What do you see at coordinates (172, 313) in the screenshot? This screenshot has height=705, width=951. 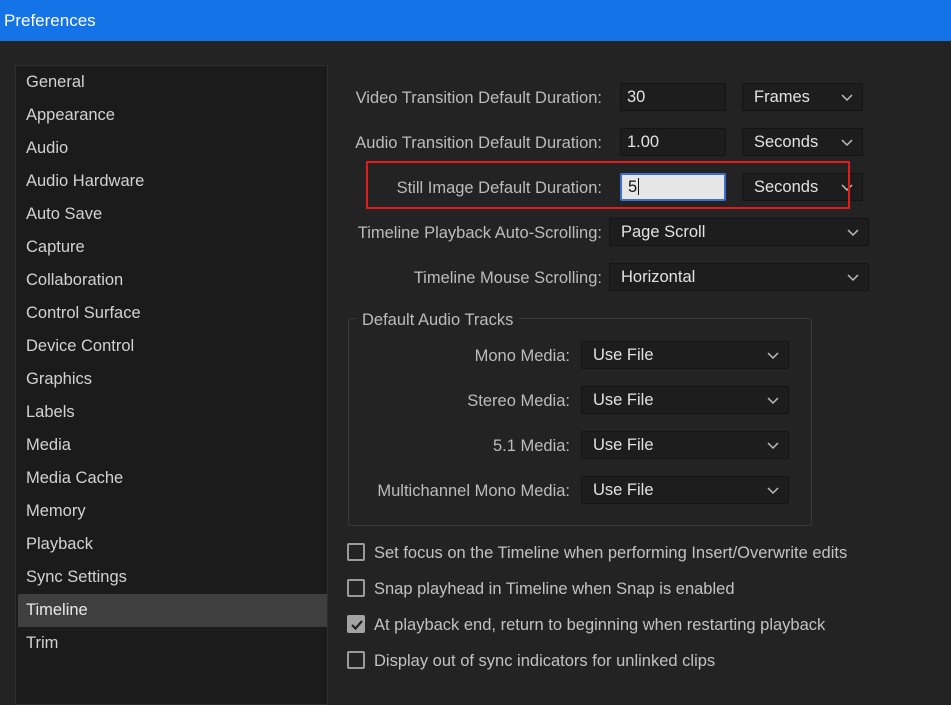 I see `sidebar-item-control-surface: Control Surface` at bounding box center [172, 313].